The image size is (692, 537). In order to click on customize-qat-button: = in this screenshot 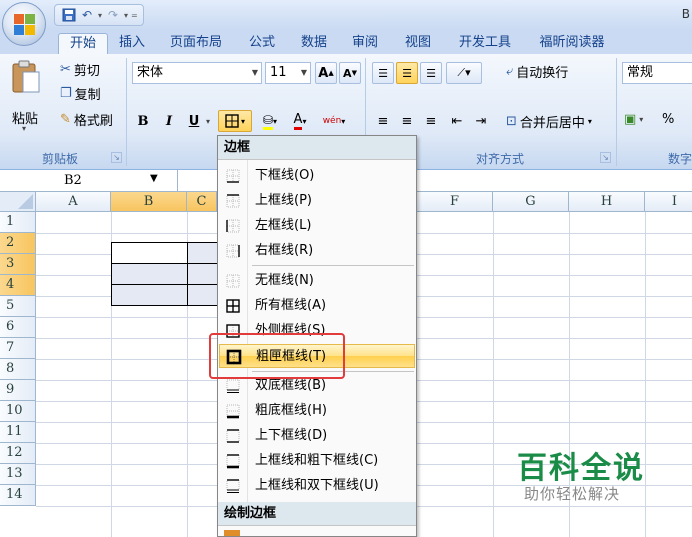, I will do `click(134, 15)`.